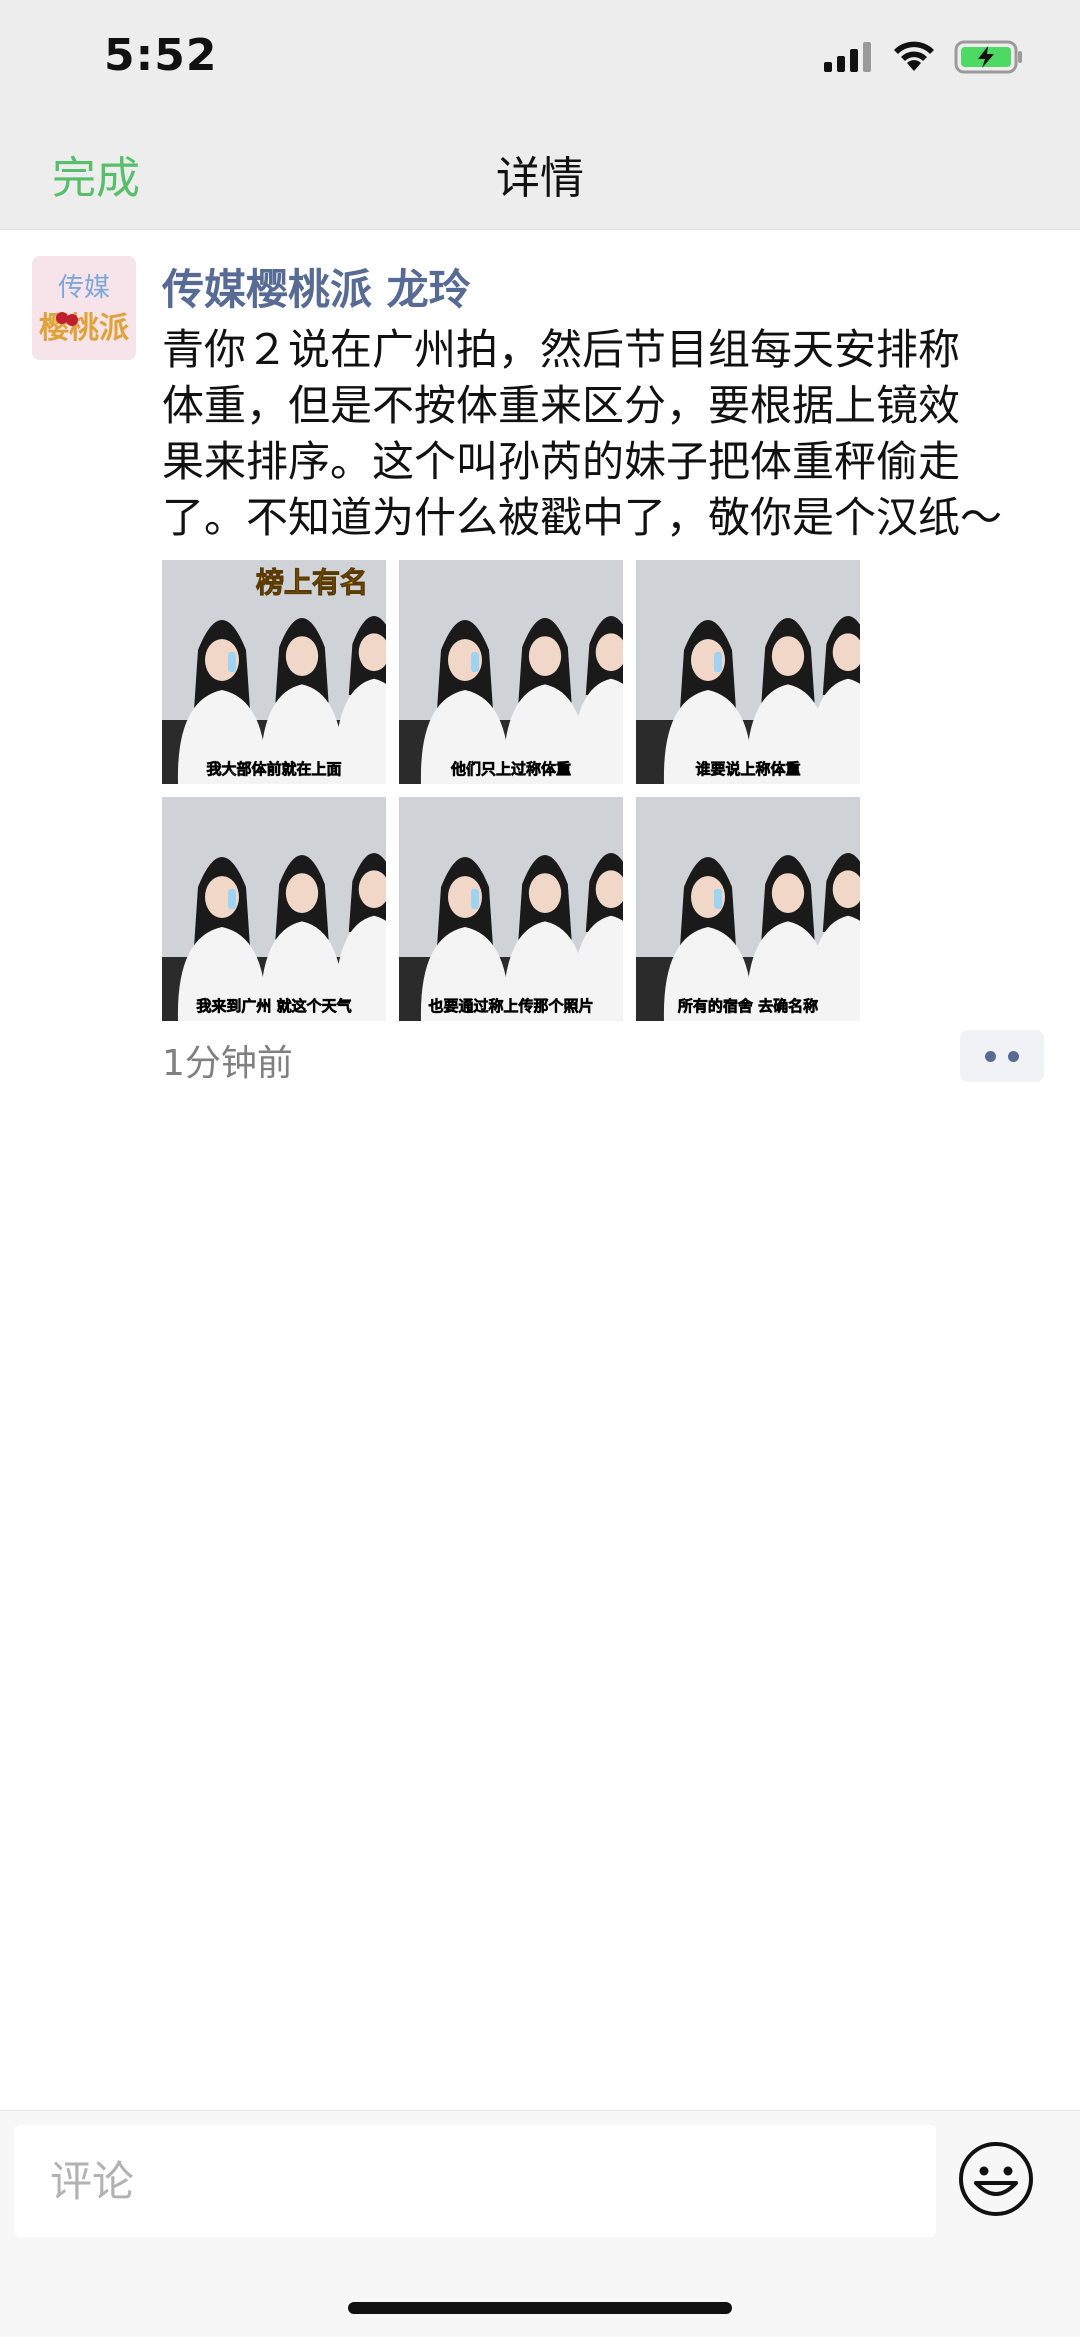 Image resolution: width=1080 pixels, height=2337 pixels. Describe the element at coordinates (274, 672) in the screenshot. I see `post-image: 我大部体前就在上面 榜上有名` at that location.